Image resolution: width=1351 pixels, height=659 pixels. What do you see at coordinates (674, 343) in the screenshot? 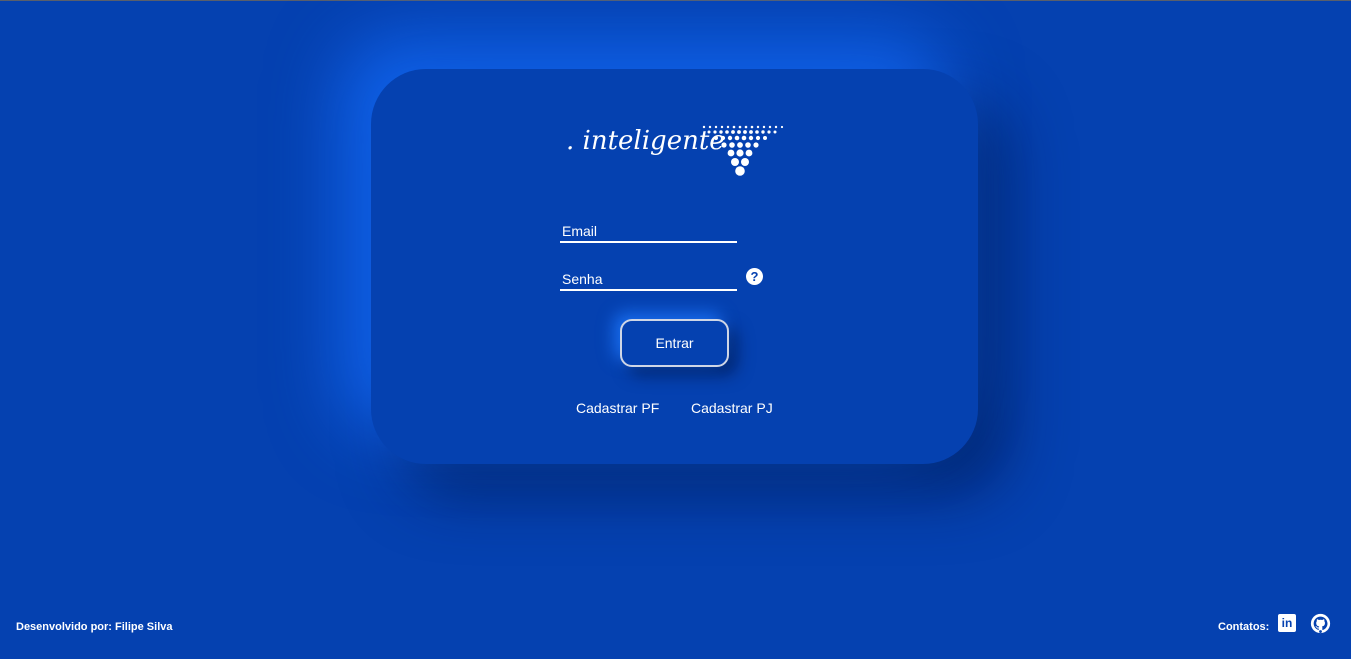
I see `login-button: Entrar` at bounding box center [674, 343].